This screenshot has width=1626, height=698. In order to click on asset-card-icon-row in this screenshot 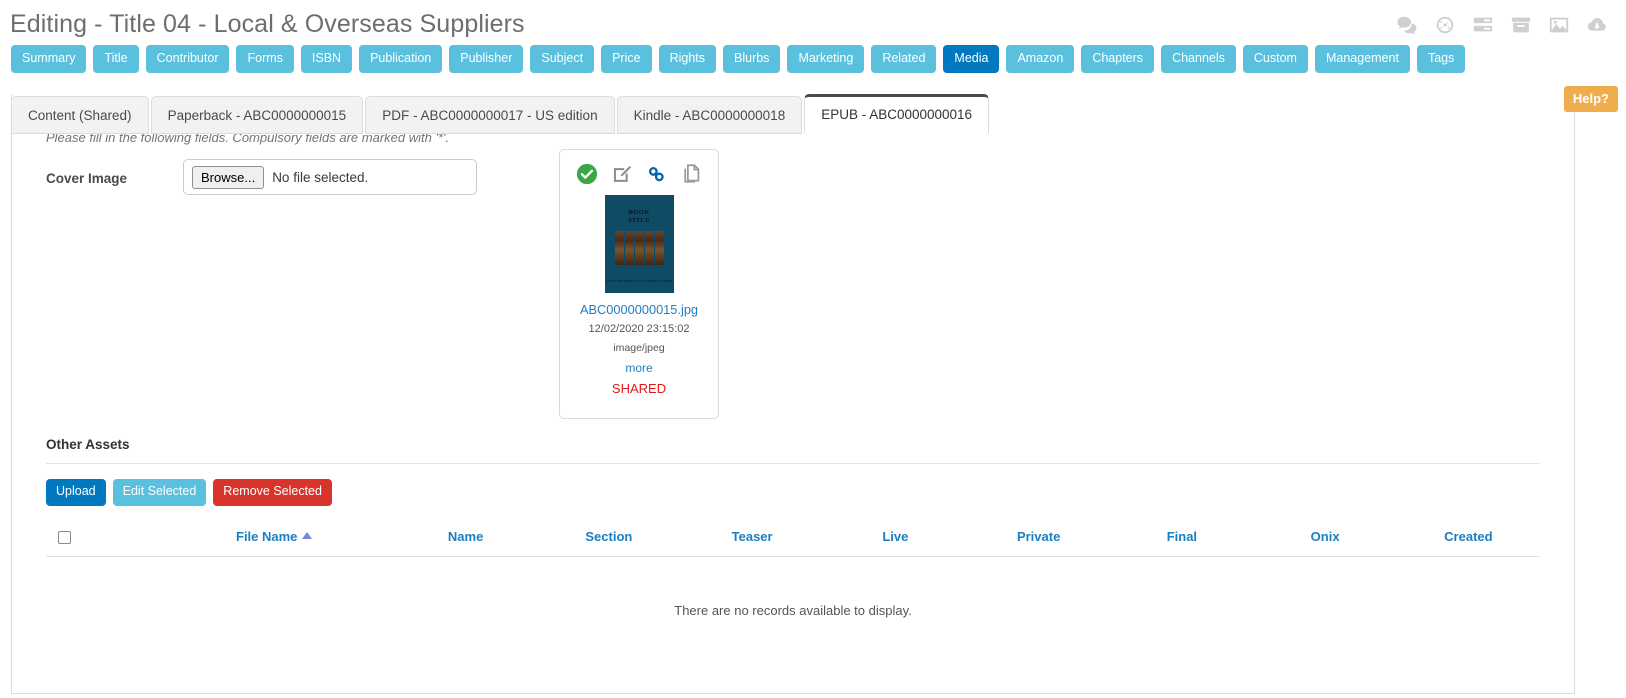, I will do `click(639, 170)`.